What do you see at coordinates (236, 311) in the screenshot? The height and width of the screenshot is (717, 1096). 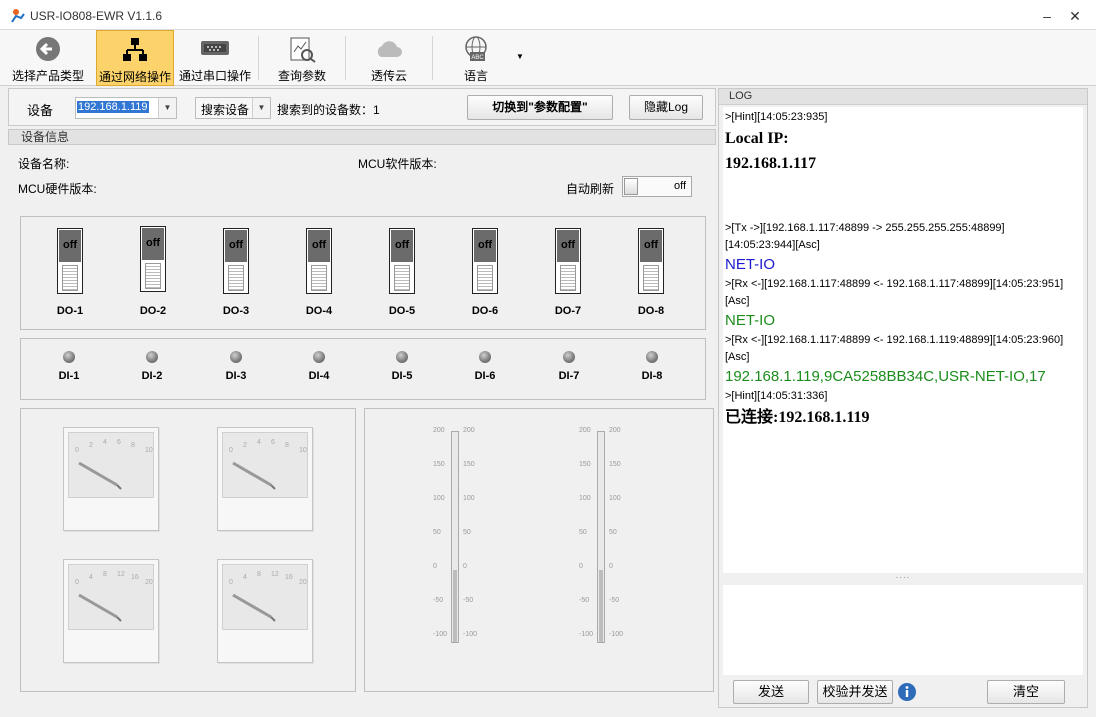 I see `do-label: DO-3` at bounding box center [236, 311].